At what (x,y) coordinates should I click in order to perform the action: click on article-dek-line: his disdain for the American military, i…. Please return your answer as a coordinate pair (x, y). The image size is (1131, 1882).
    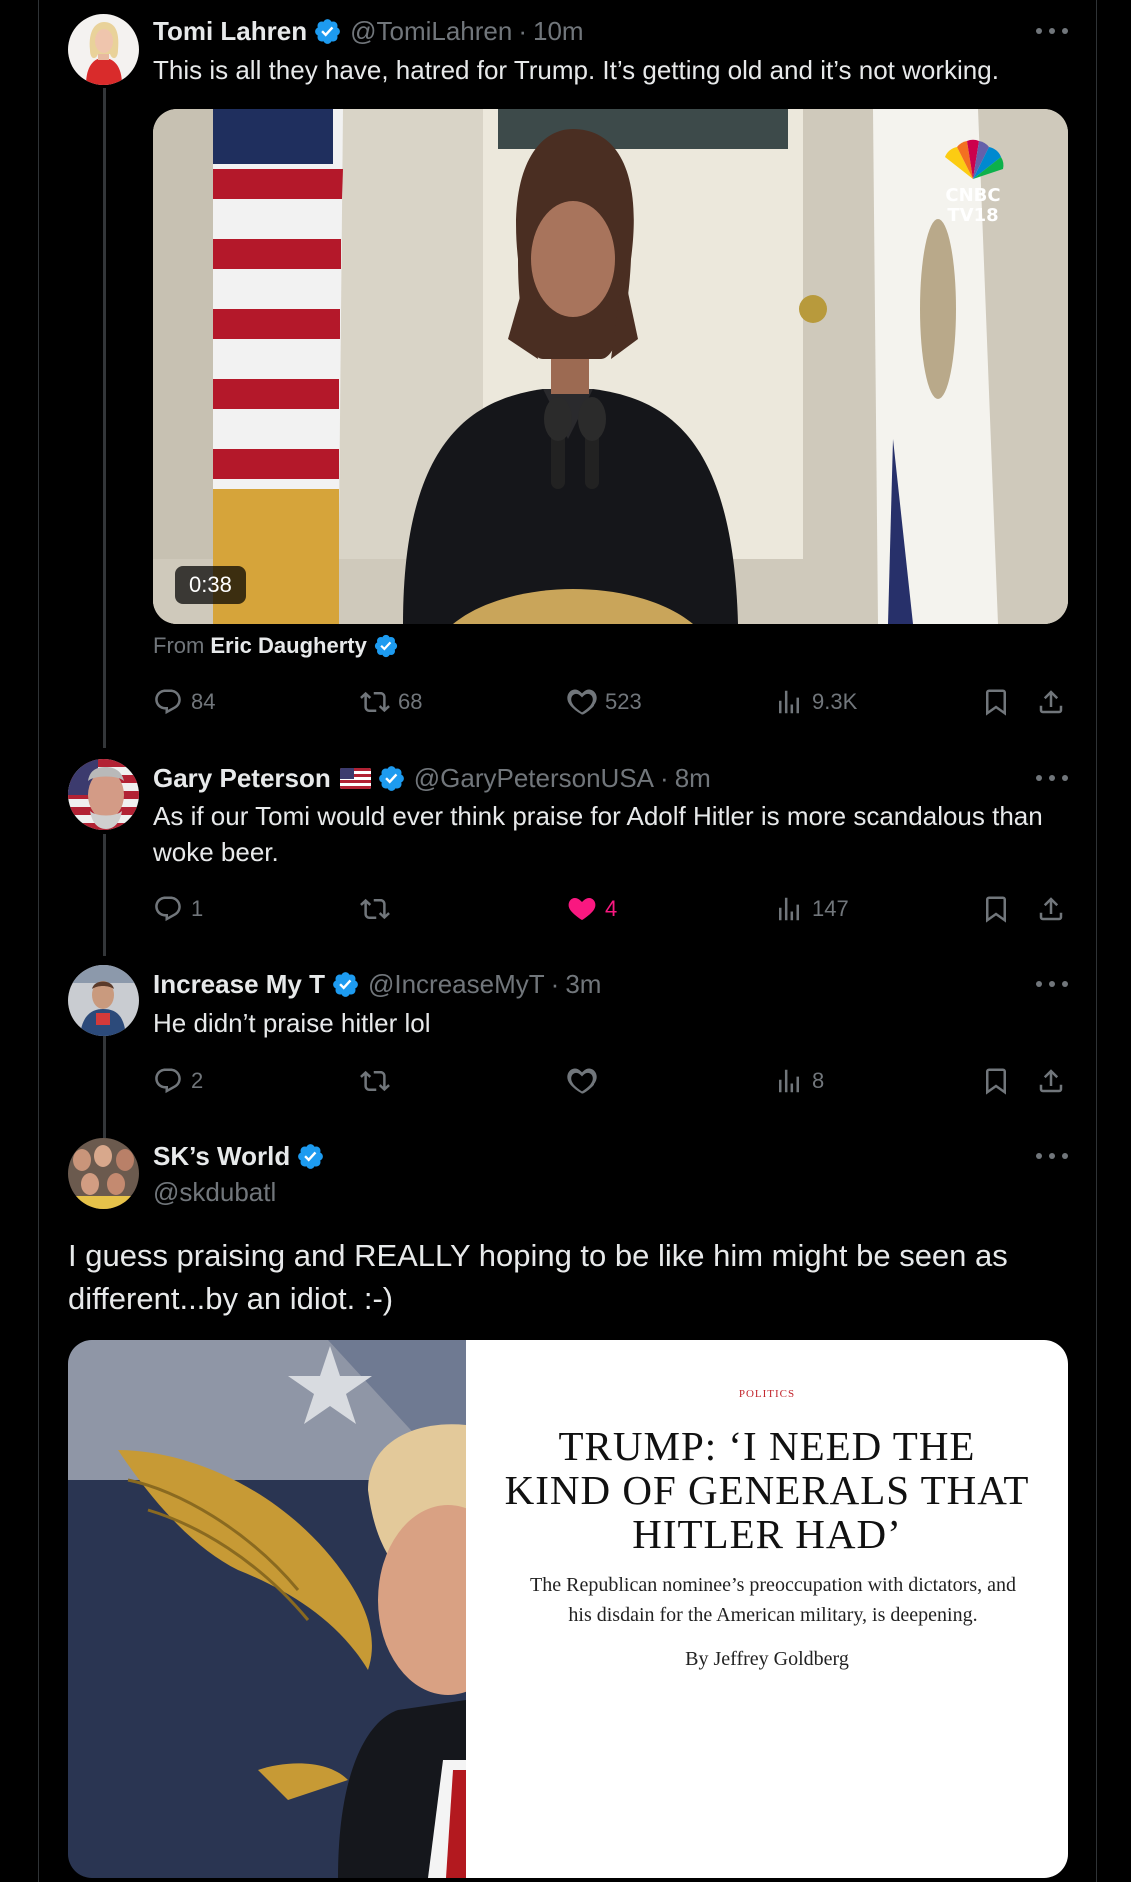
    Looking at the image, I should click on (773, 1615).